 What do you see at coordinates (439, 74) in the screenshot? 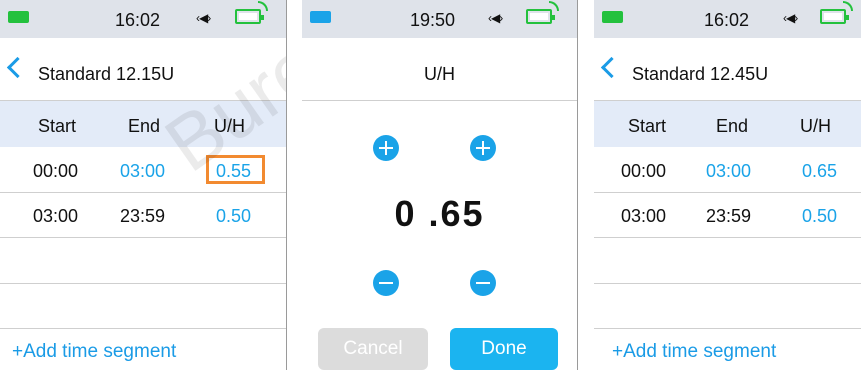
I see `page-title: U/H` at bounding box center [439, 74].